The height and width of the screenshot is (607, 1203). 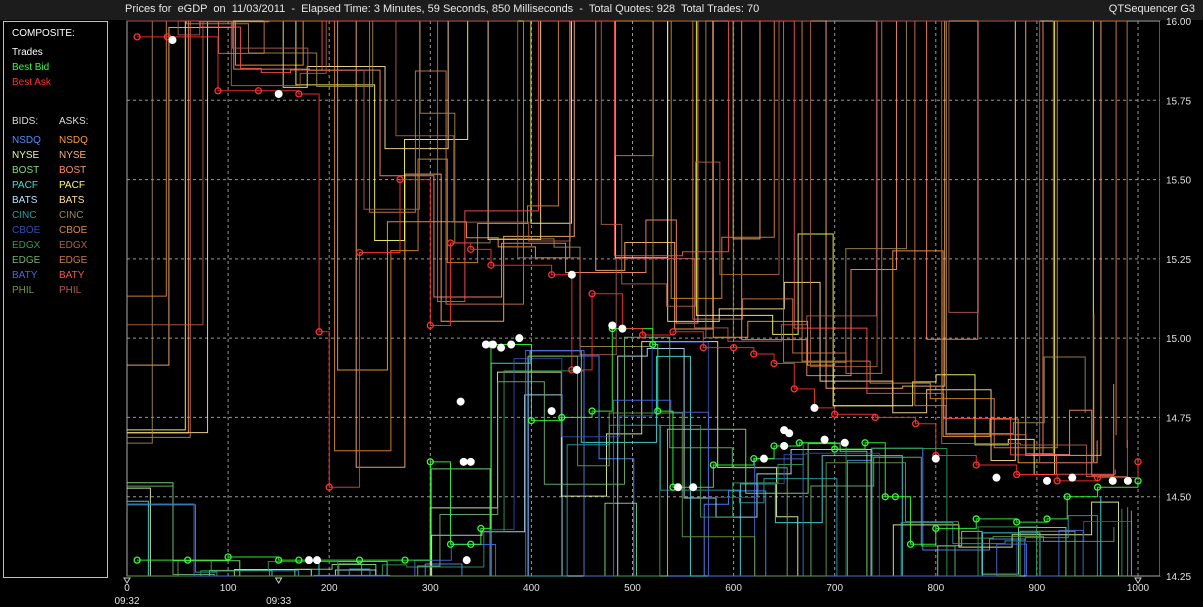 I want to click on x-tick-label: 700, so click(x=834, y=588).